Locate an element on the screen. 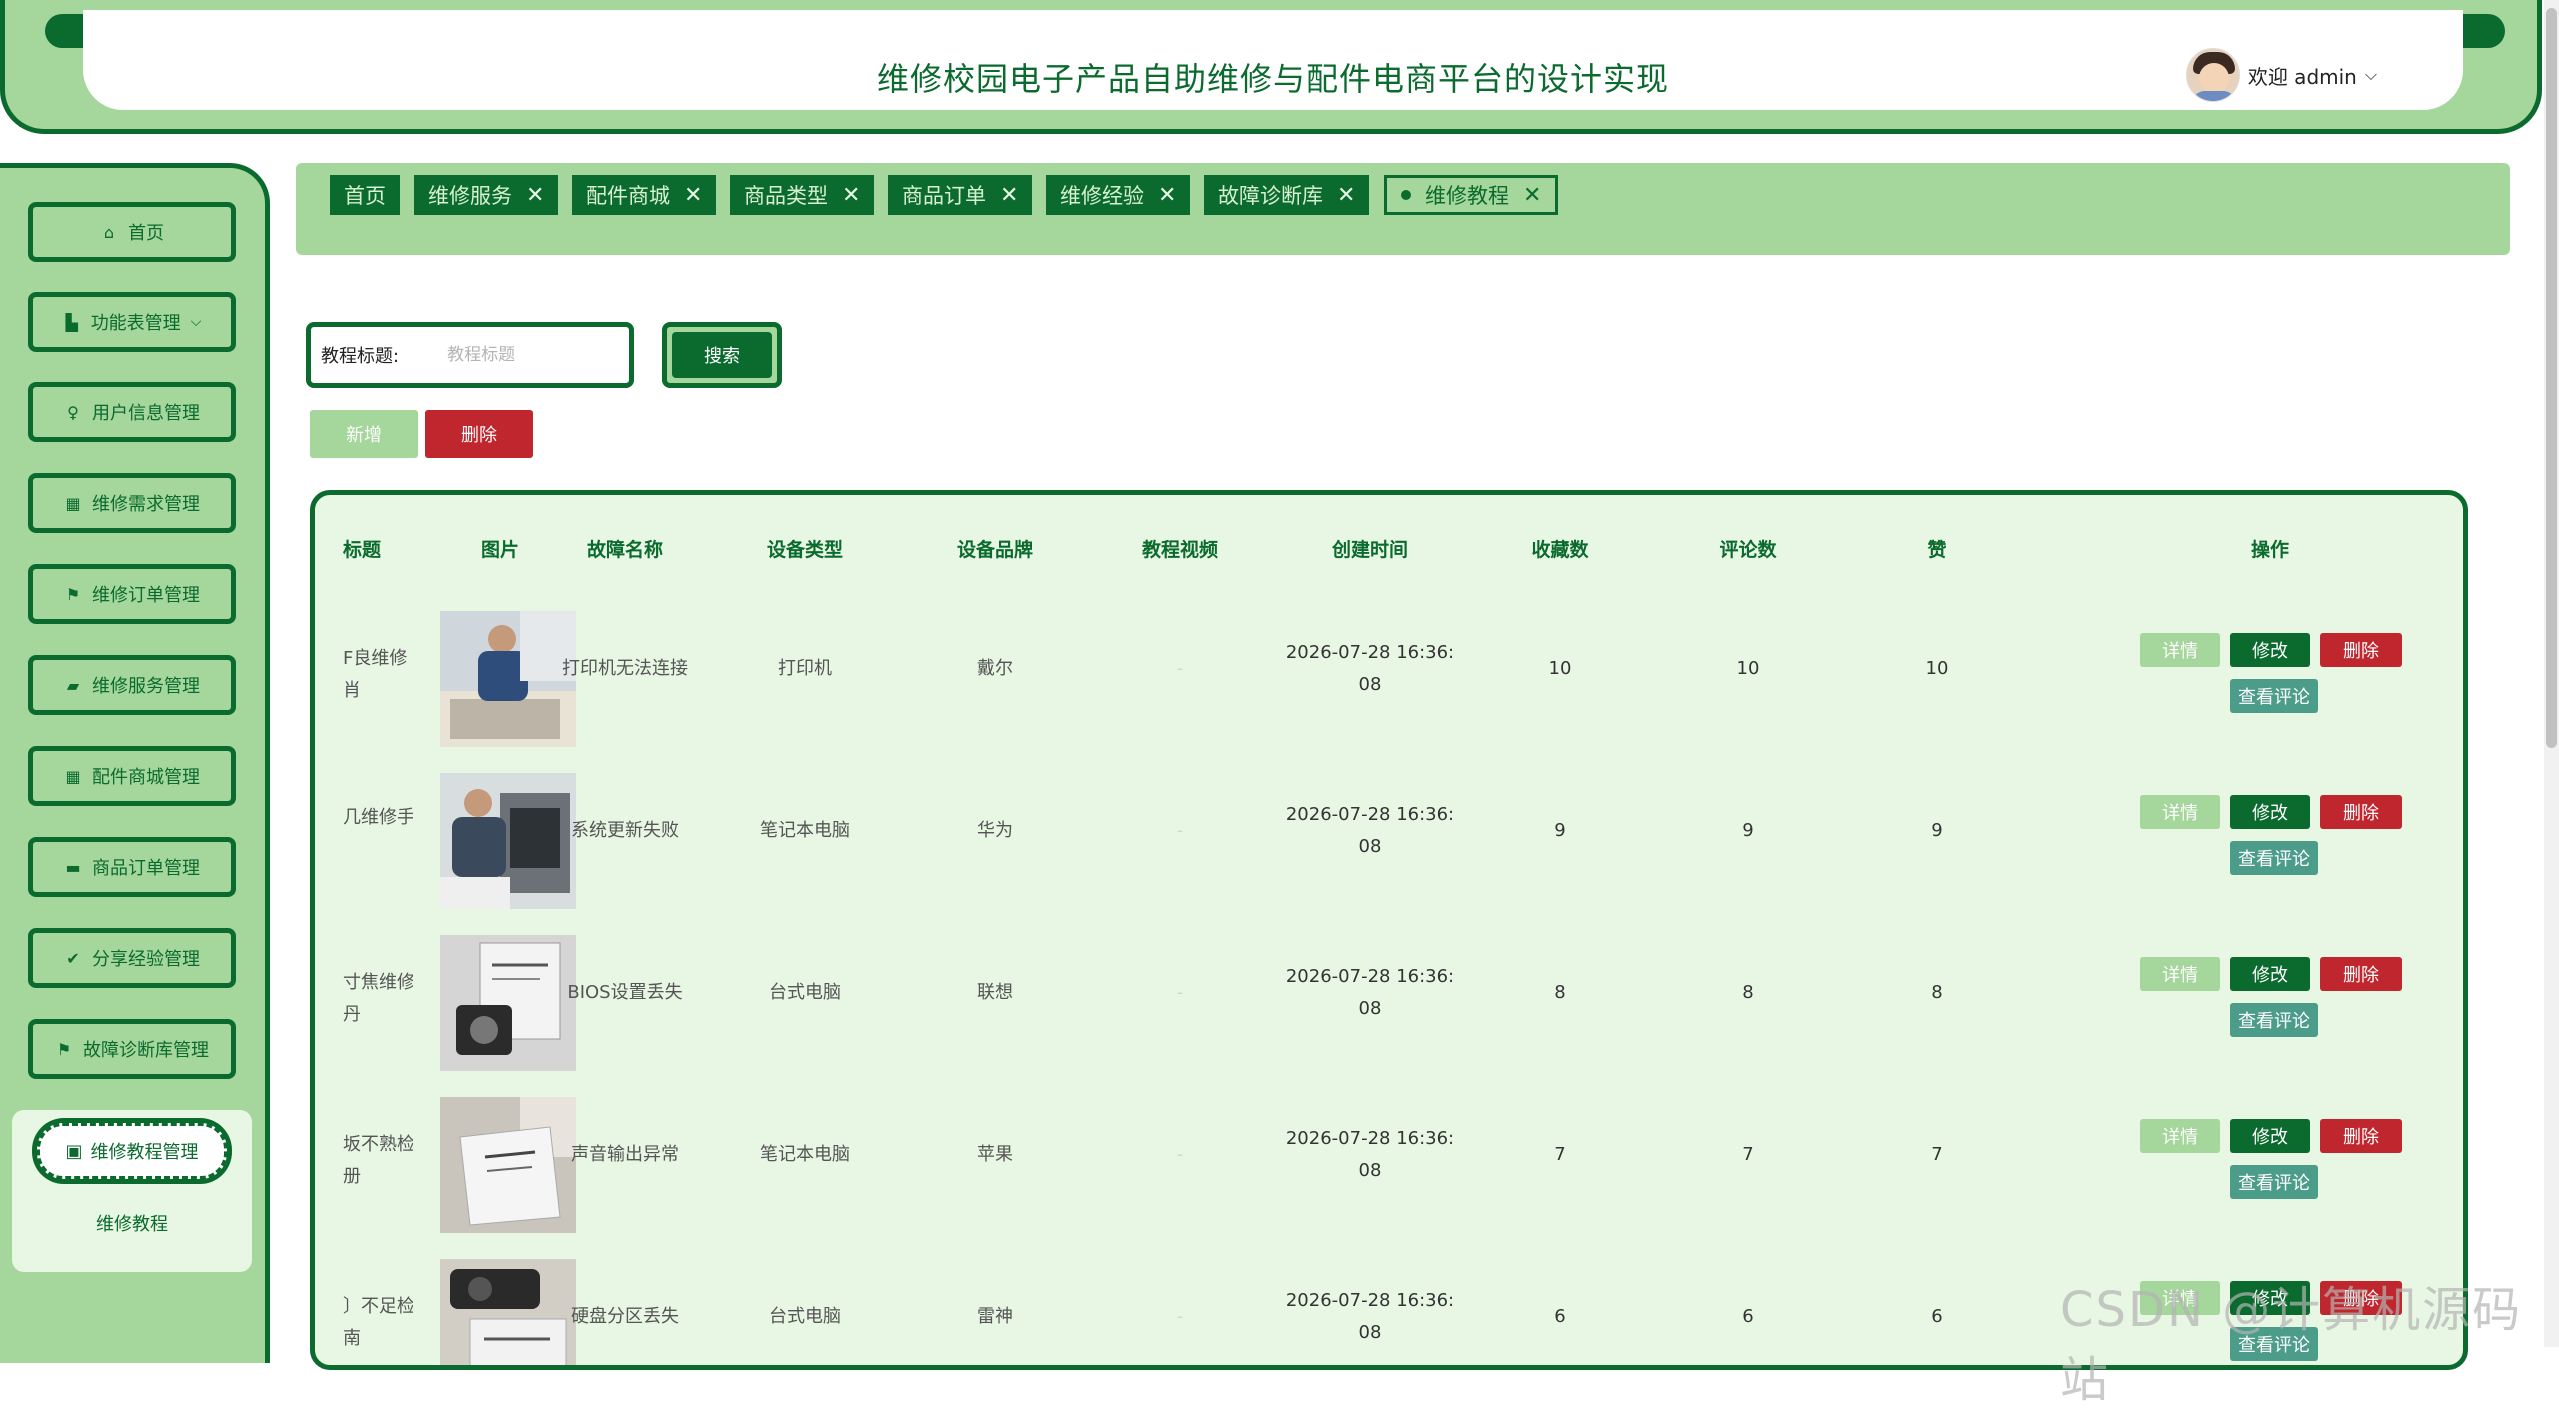  sidebar-item-repair-service: ▰ 维修服务管理 is located at coordinates (132, 685).